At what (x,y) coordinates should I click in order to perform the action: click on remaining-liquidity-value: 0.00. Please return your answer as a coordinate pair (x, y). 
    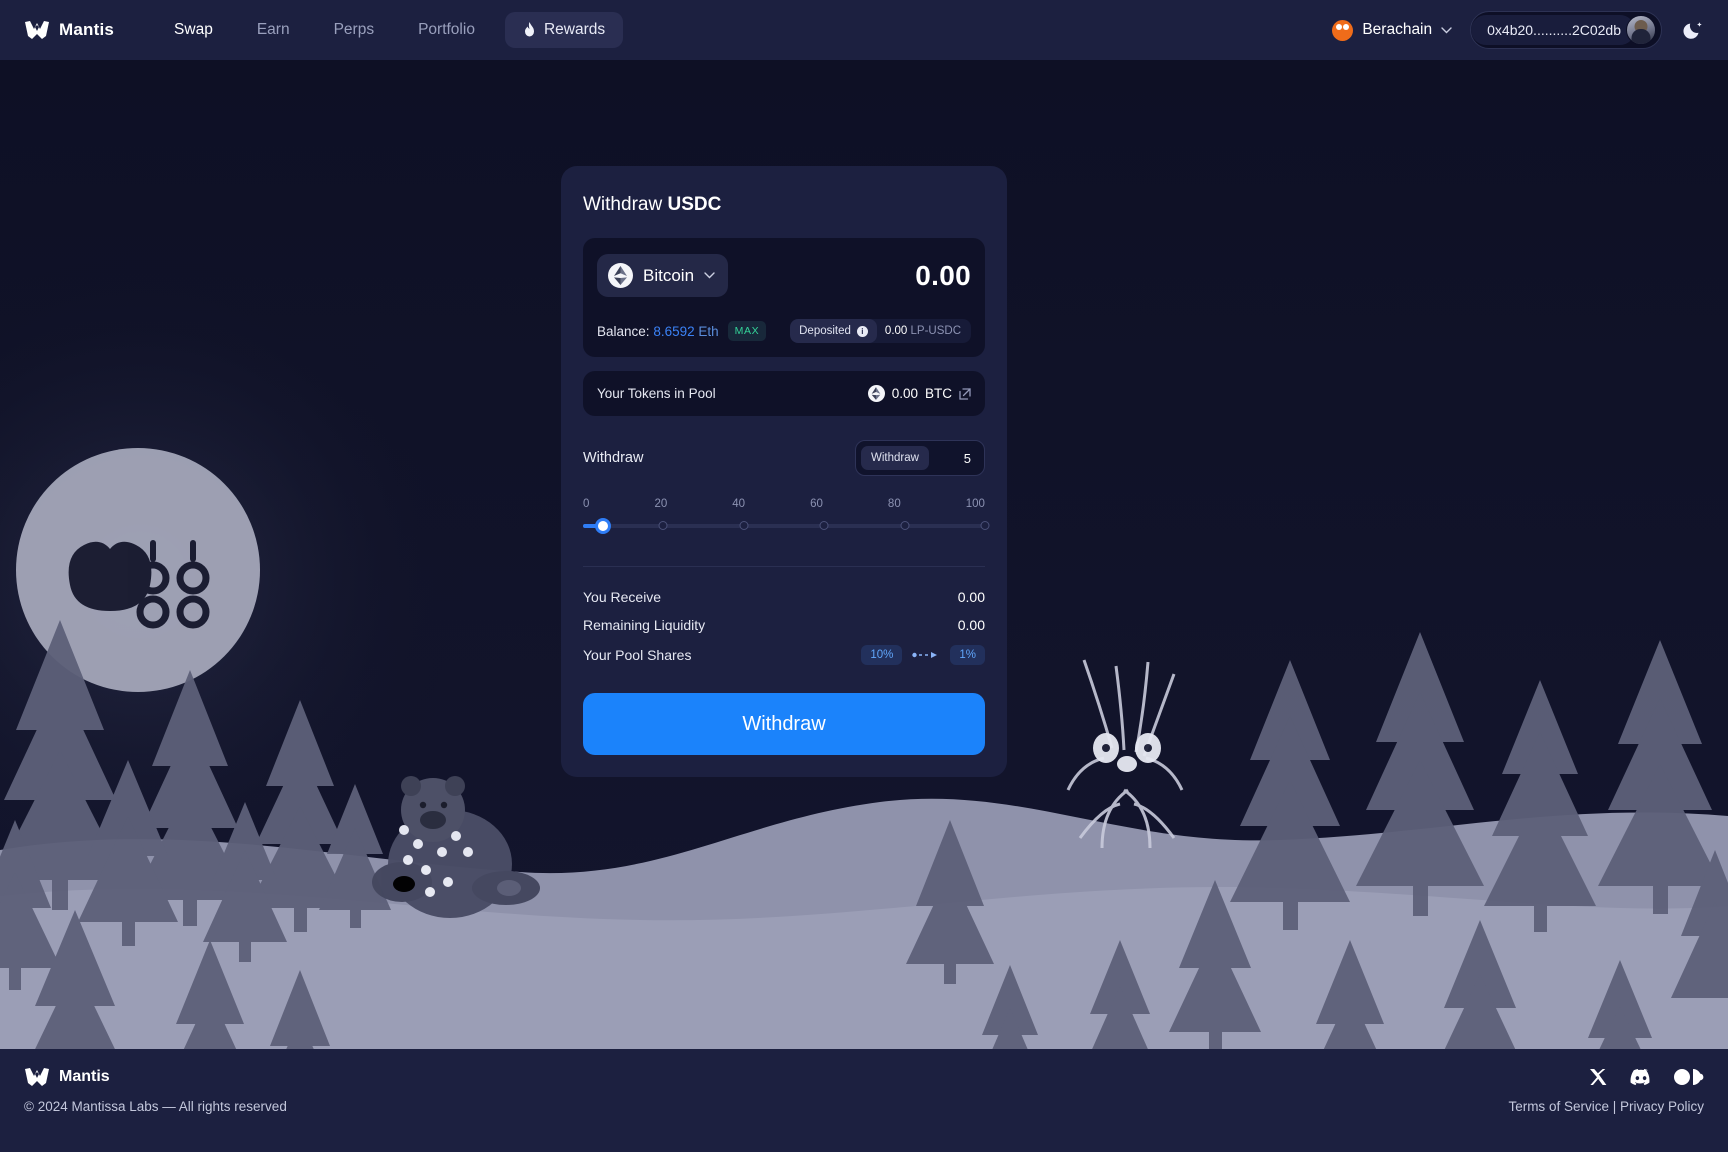
    Looking at the image, I should click on (971, 625).